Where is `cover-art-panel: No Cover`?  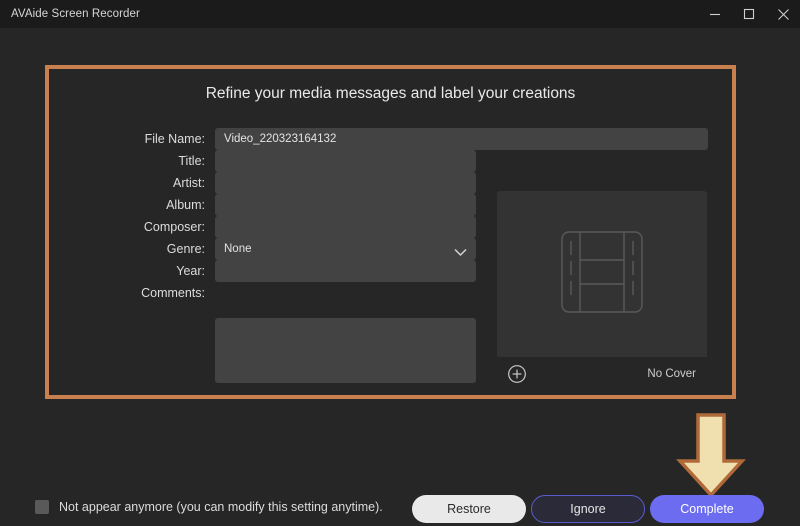 cover-art-panel: No Cover is located at coordinates (602, 291).